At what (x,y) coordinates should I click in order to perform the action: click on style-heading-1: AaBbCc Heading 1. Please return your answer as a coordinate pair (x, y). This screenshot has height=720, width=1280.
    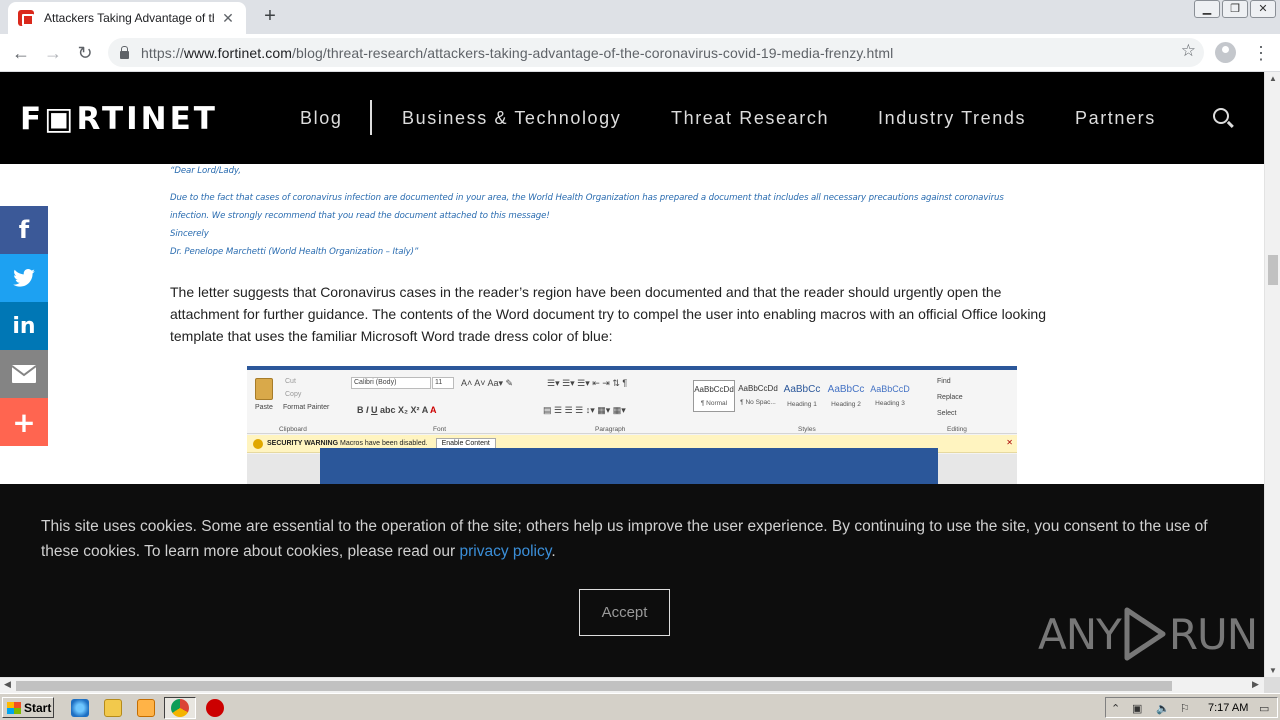
    Looking at the image, I should click on (802, 396).